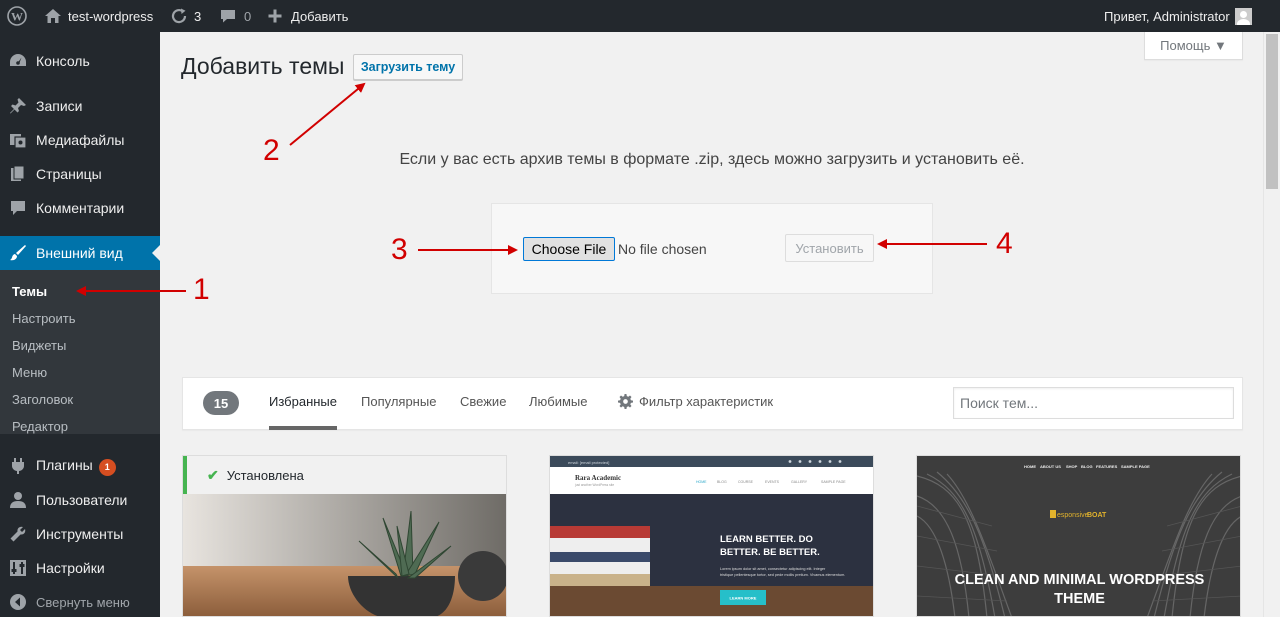  I want to click on tab-popular: Популярные, so click(398, 401).